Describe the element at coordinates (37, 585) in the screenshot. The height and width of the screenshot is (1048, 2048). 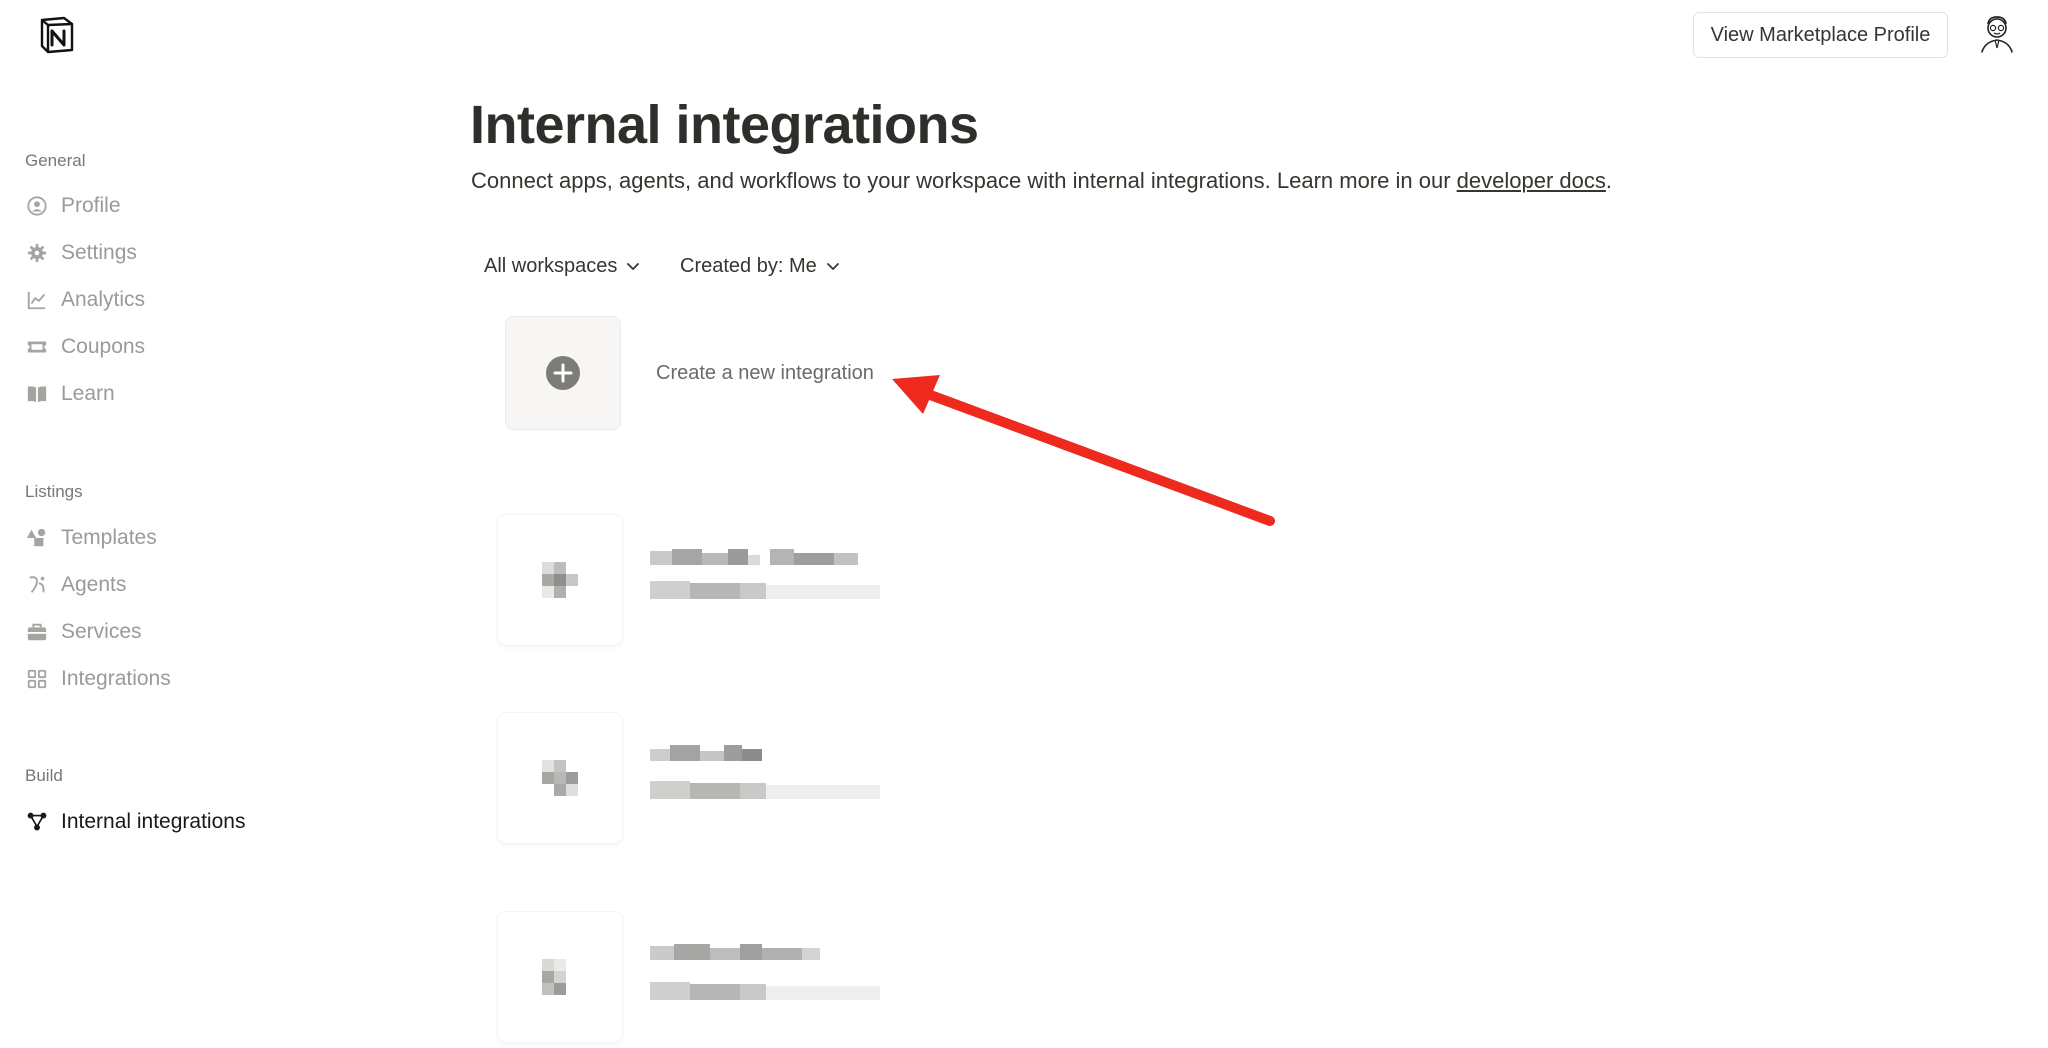
I see `agent-icon` at that location.